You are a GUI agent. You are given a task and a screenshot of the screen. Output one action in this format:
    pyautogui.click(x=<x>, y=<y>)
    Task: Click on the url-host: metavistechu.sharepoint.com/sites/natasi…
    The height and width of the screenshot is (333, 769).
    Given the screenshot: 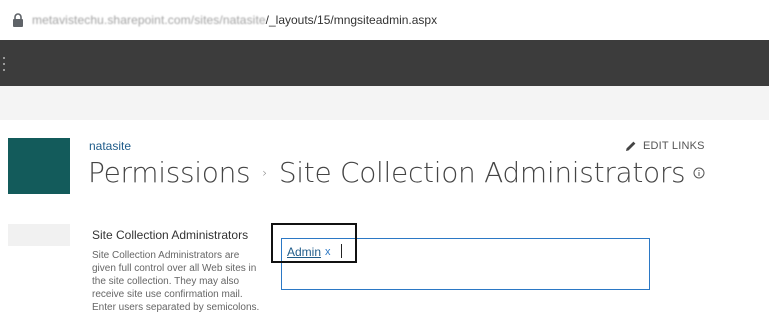 What is the action you would take?
    pyautogui.click(x=149, y=20)
    